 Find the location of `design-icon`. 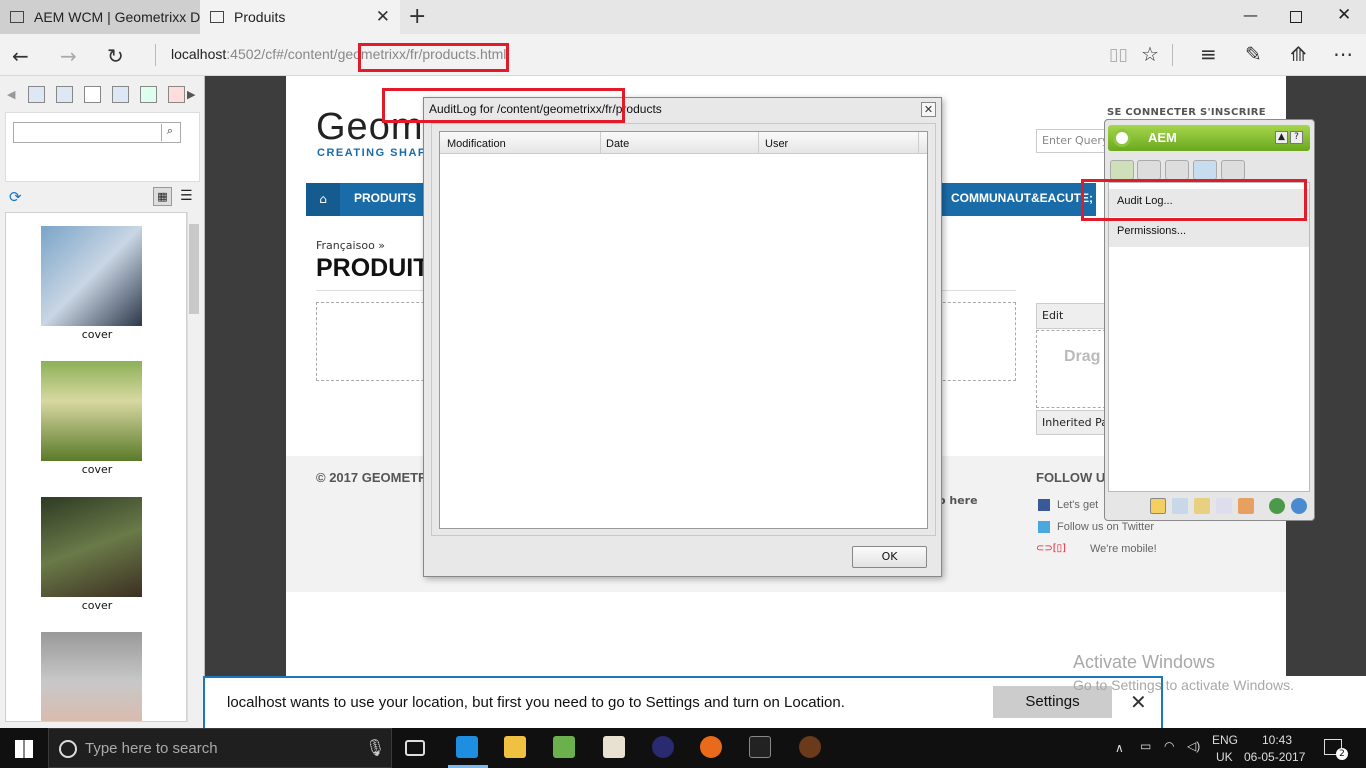

design-icon is located at coordinates (1202, 506).